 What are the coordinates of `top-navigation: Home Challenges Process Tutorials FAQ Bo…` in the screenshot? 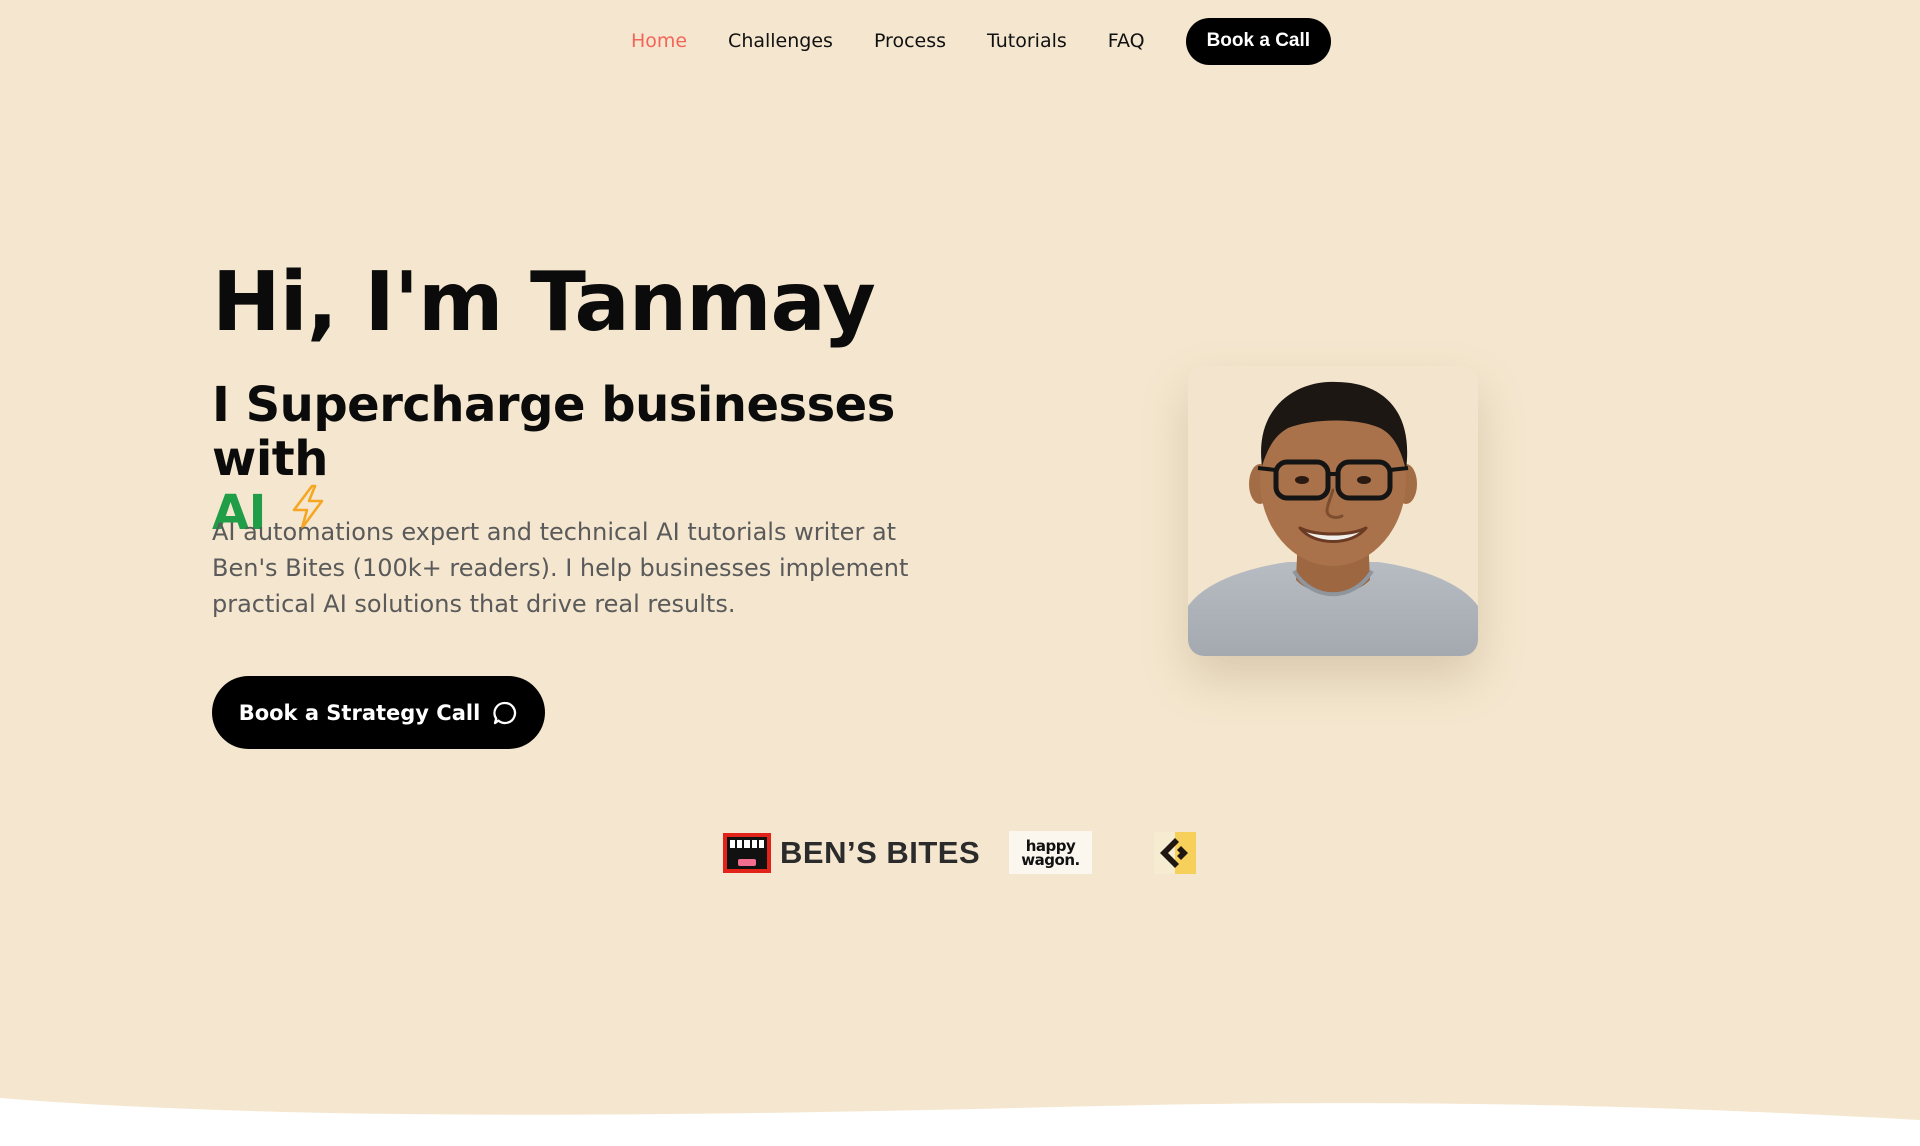 It's located at (960, 41).